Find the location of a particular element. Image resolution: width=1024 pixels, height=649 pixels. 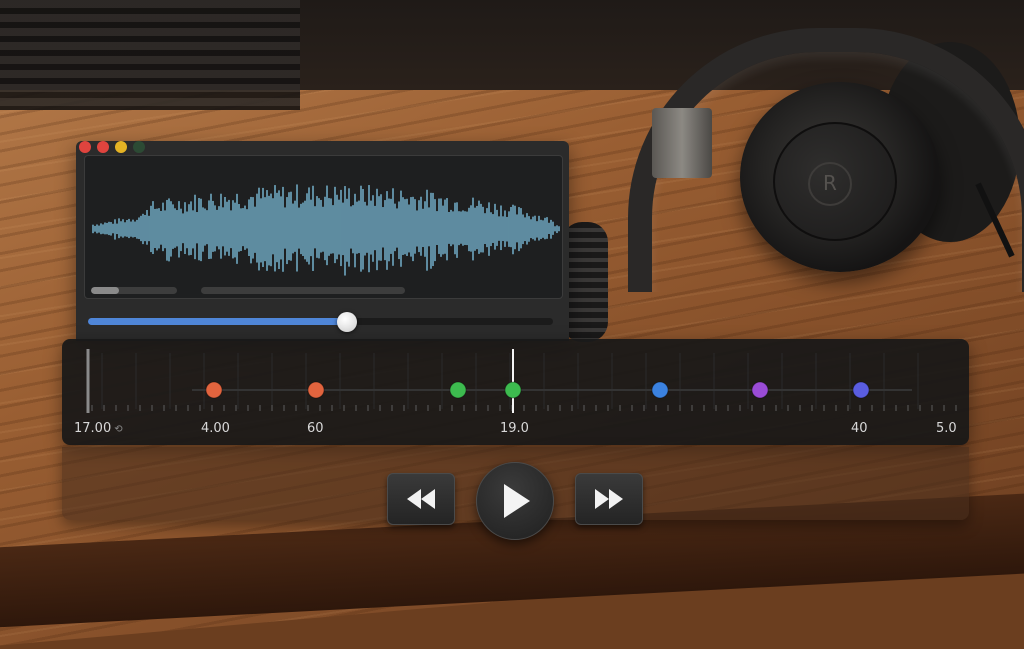

tick-label-start: 17.00 ⟲ is located at coordinates (98, 428).